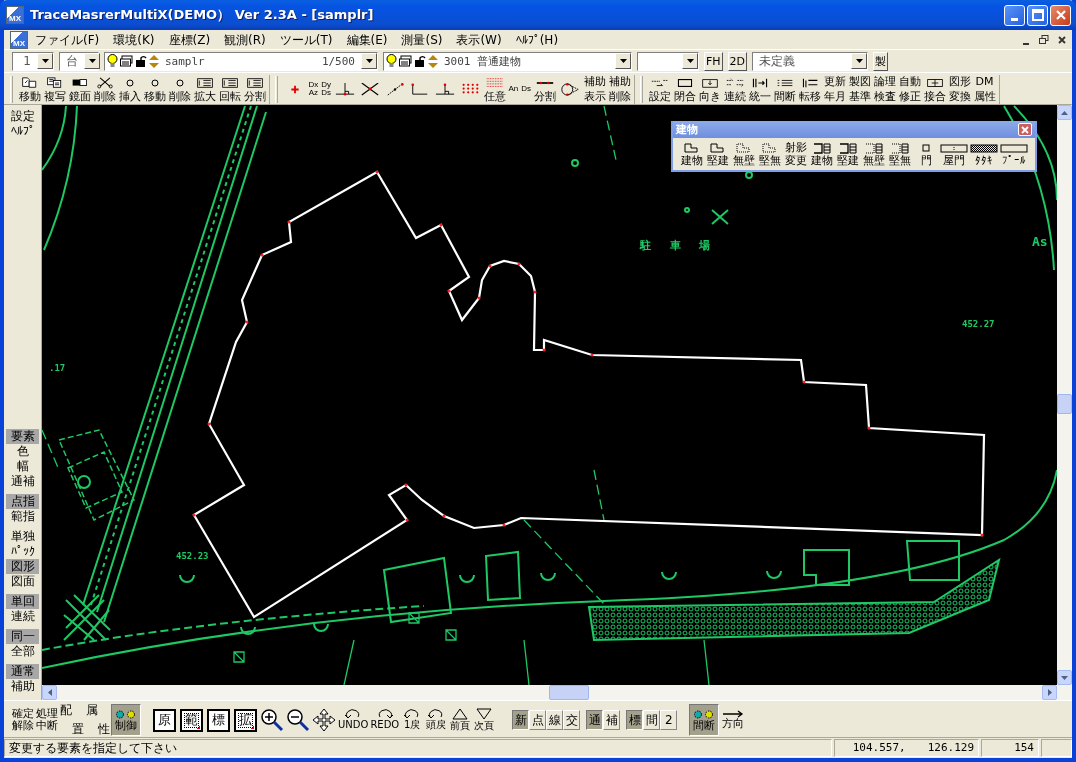  Describe the element at coordinates (22, 671) in the screenshot. I see `side-button: 通常` at that location.